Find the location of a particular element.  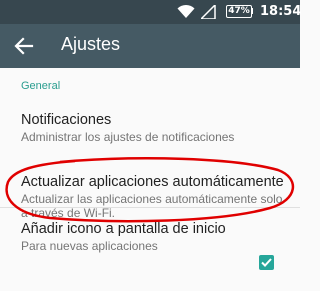

arrow-back-icon is located at coordinates (24, 46).